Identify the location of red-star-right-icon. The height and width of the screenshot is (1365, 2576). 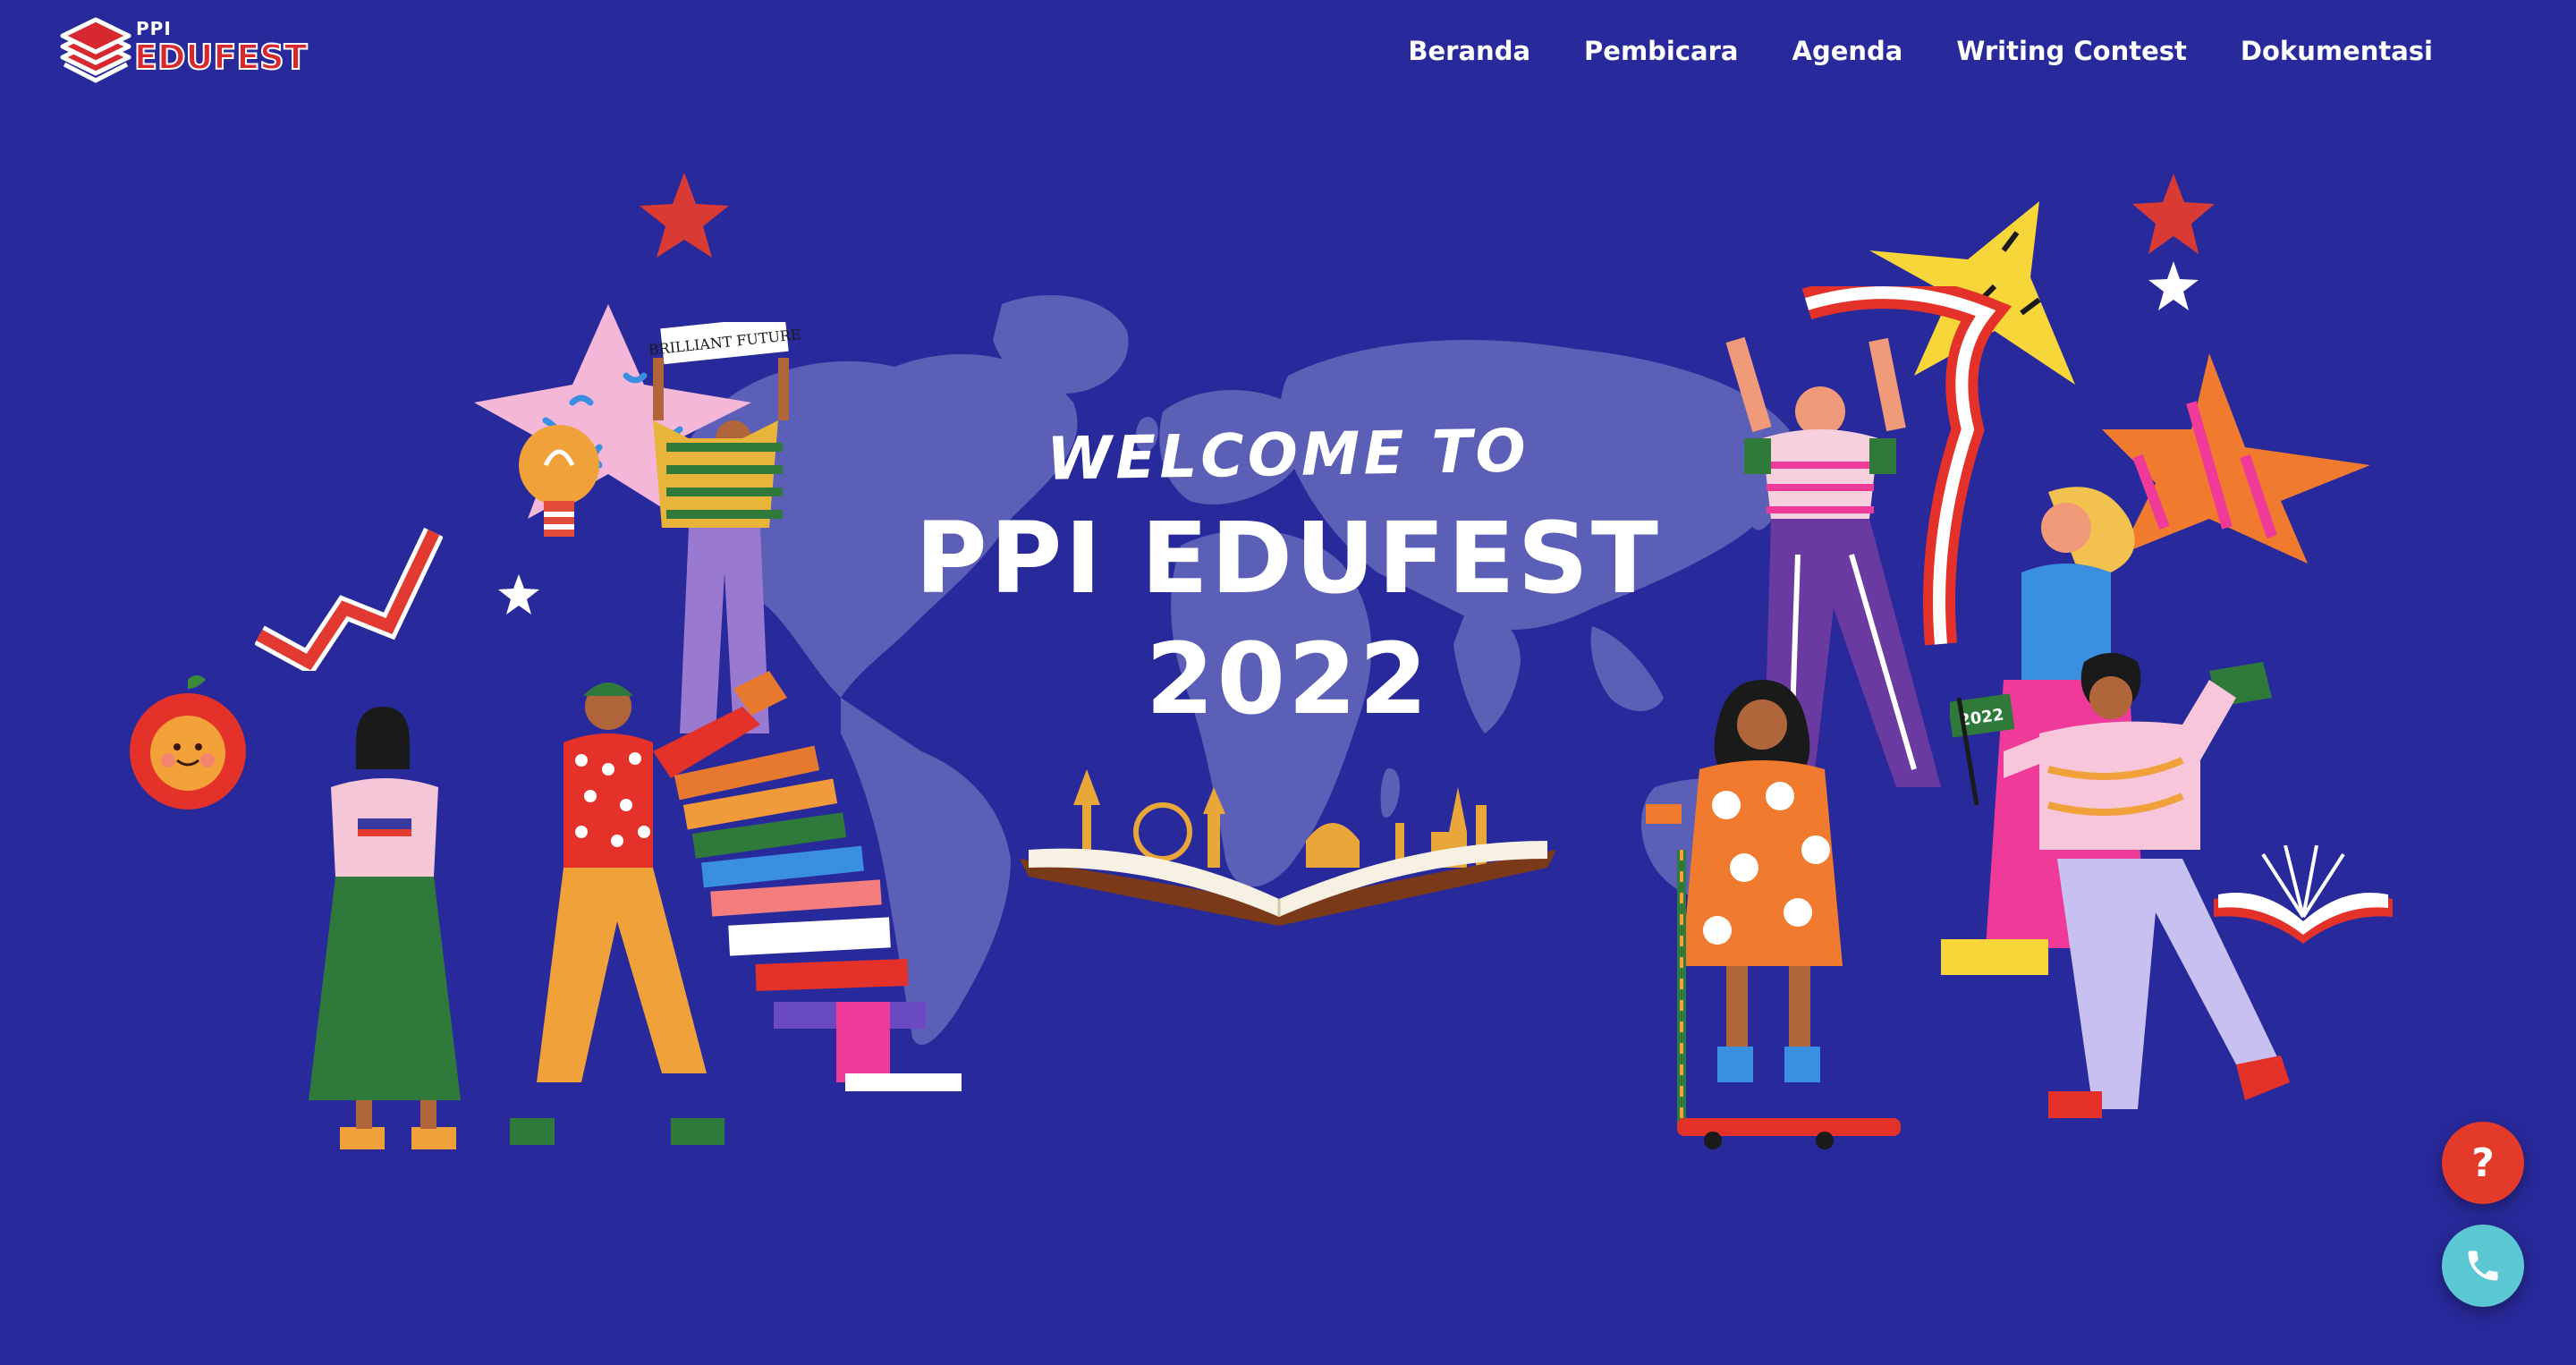
(2173, 214).